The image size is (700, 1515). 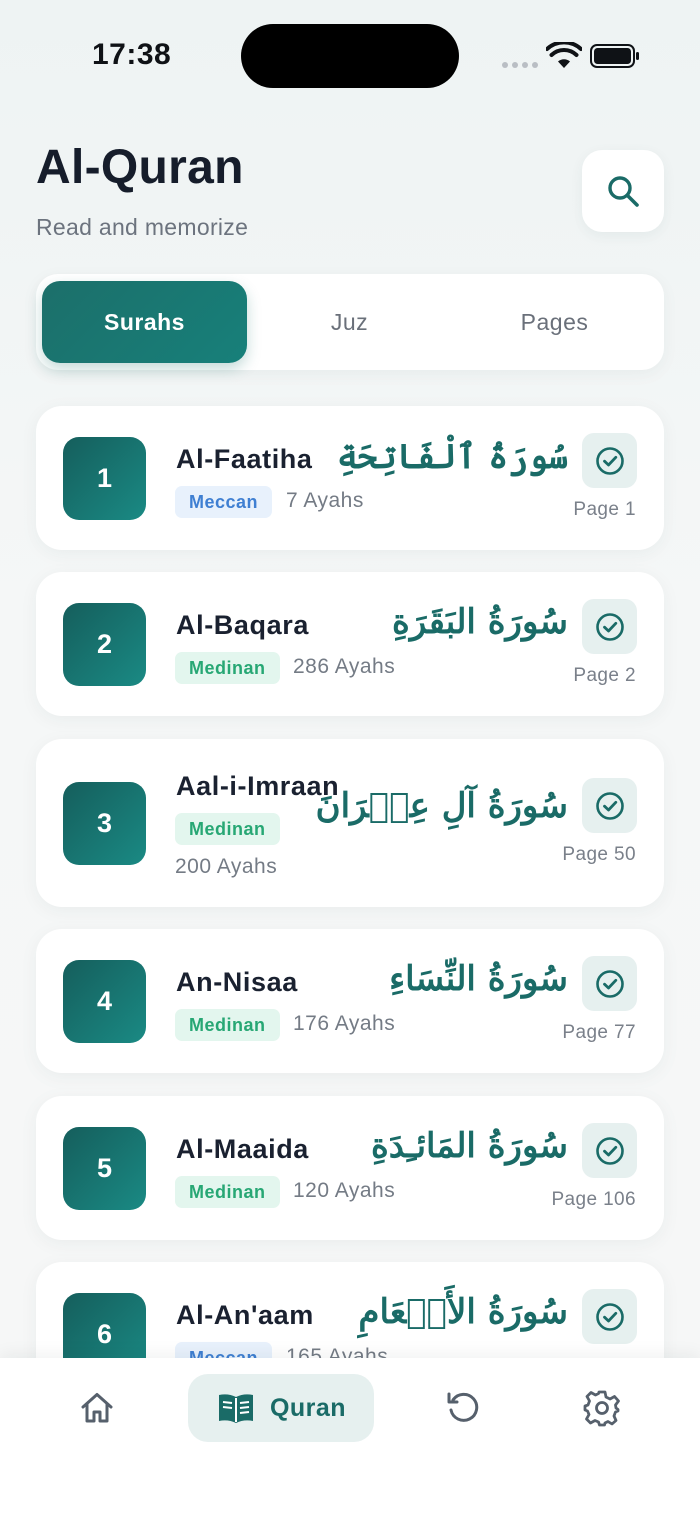 I want to click on history-icon, so click(x=463, y=1407).